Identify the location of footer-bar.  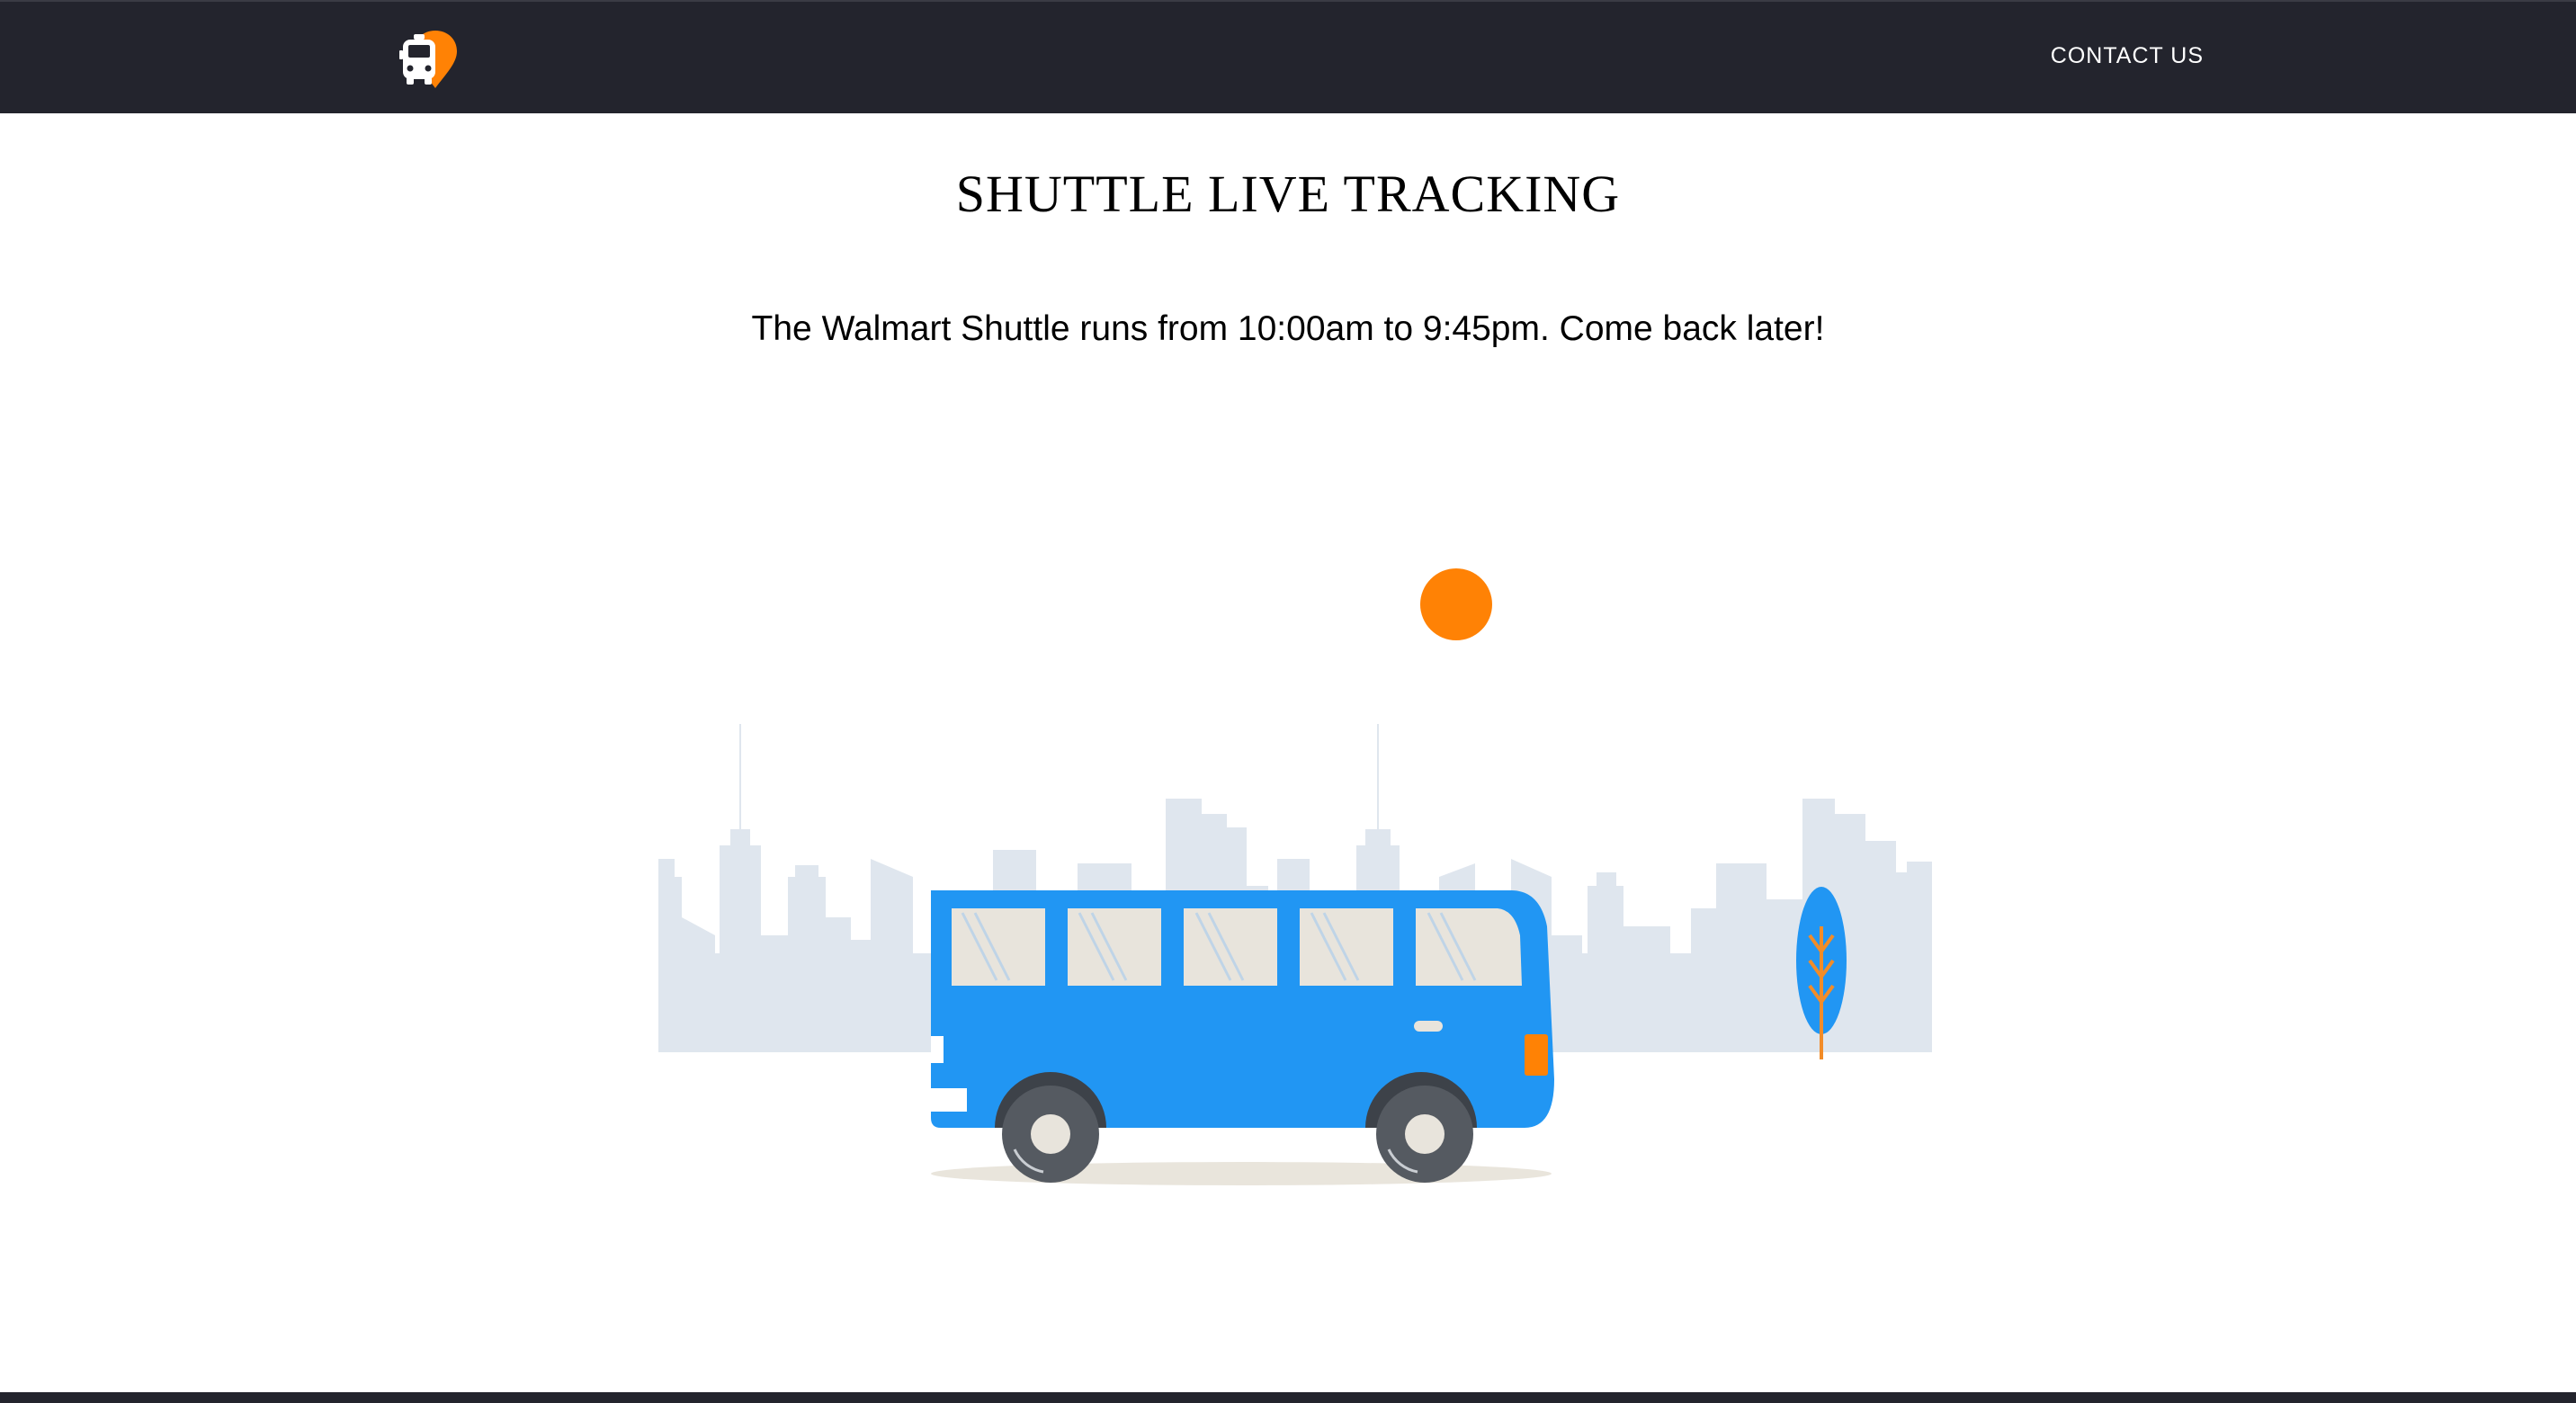
(1288, 1398).